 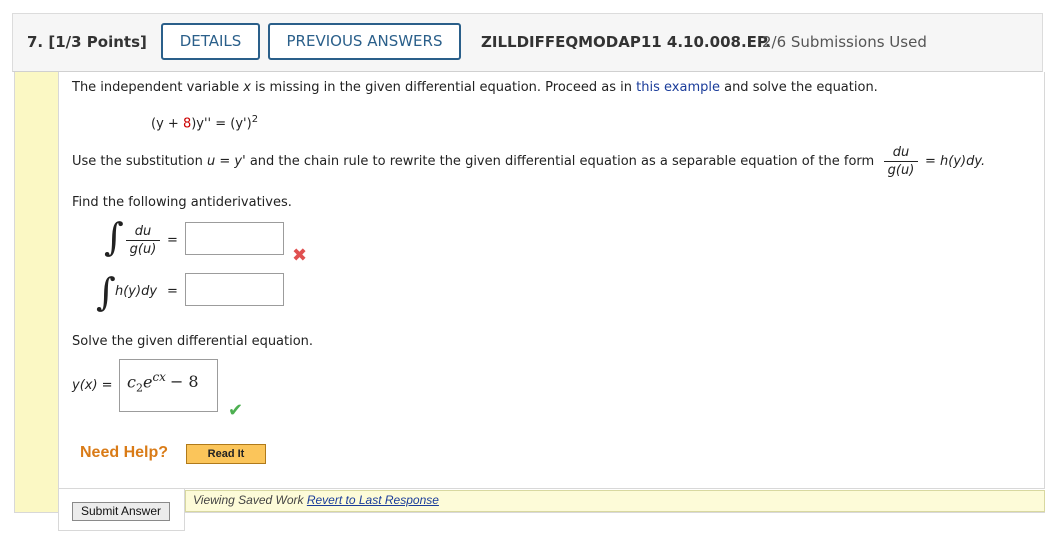 I want to click on submit-answer-button: Submit Answer, so click(x=121, y=511).